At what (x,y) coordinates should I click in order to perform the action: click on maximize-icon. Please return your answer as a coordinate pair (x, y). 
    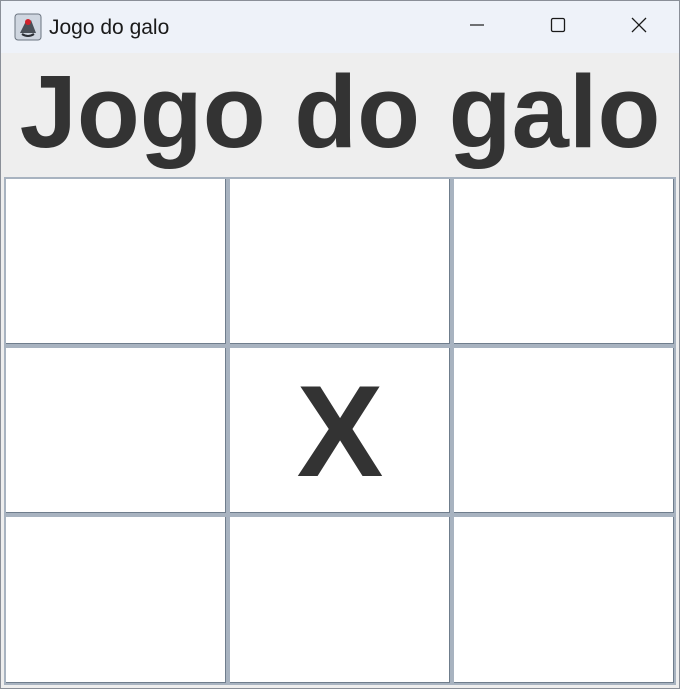
    Looking at the image, I should click on (558, 27).